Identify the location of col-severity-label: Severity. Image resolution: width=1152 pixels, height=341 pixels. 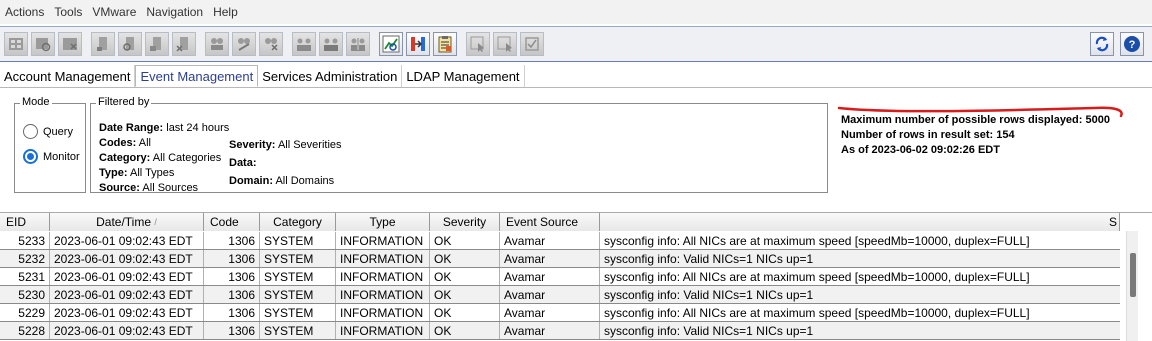
(464, 222).